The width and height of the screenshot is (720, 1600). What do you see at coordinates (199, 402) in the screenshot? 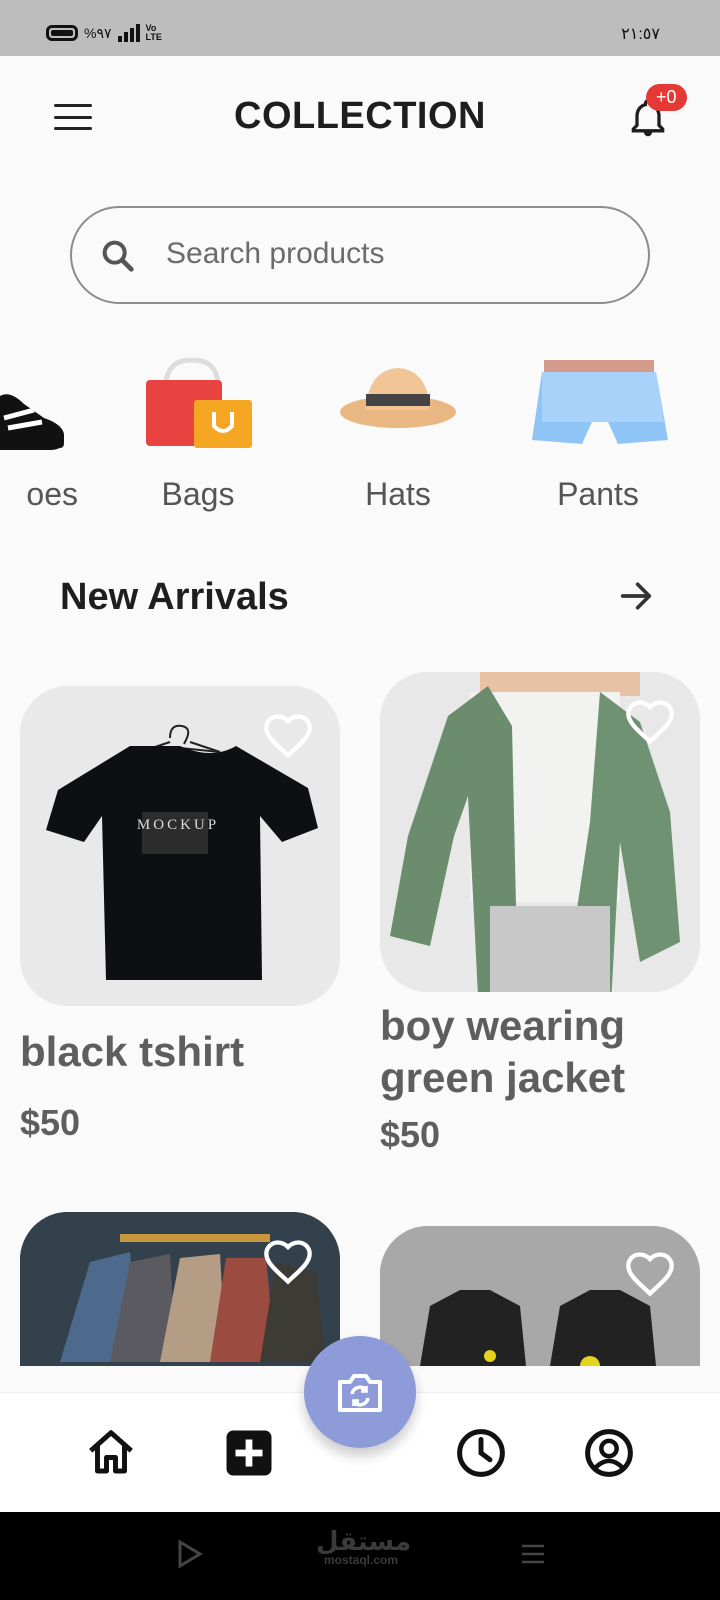
I see `bags-icon` at bounding box center [199, 402].